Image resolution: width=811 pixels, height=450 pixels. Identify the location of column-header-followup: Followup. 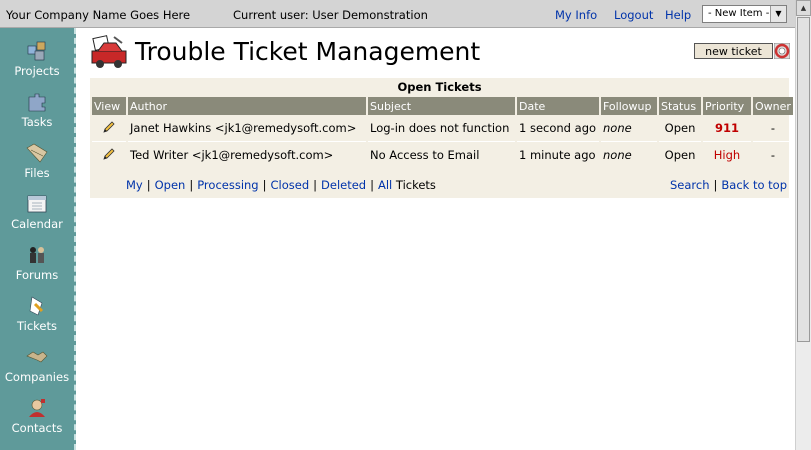
(629, 106).